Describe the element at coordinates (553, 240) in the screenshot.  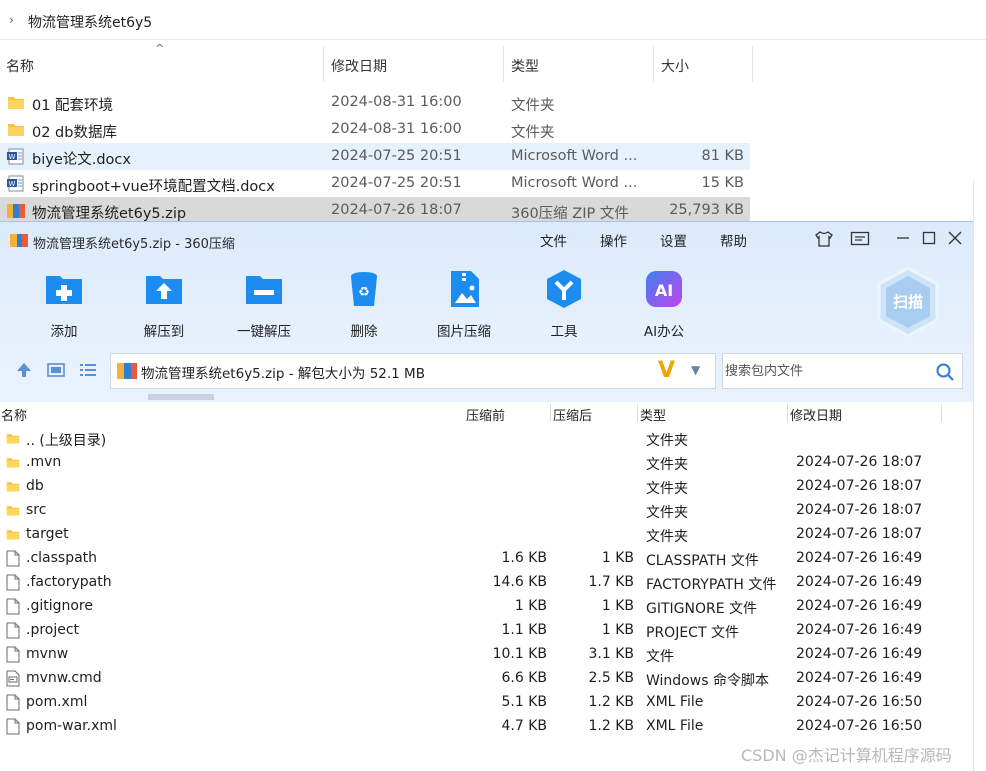
I see `menu-file: 文件` at that location.